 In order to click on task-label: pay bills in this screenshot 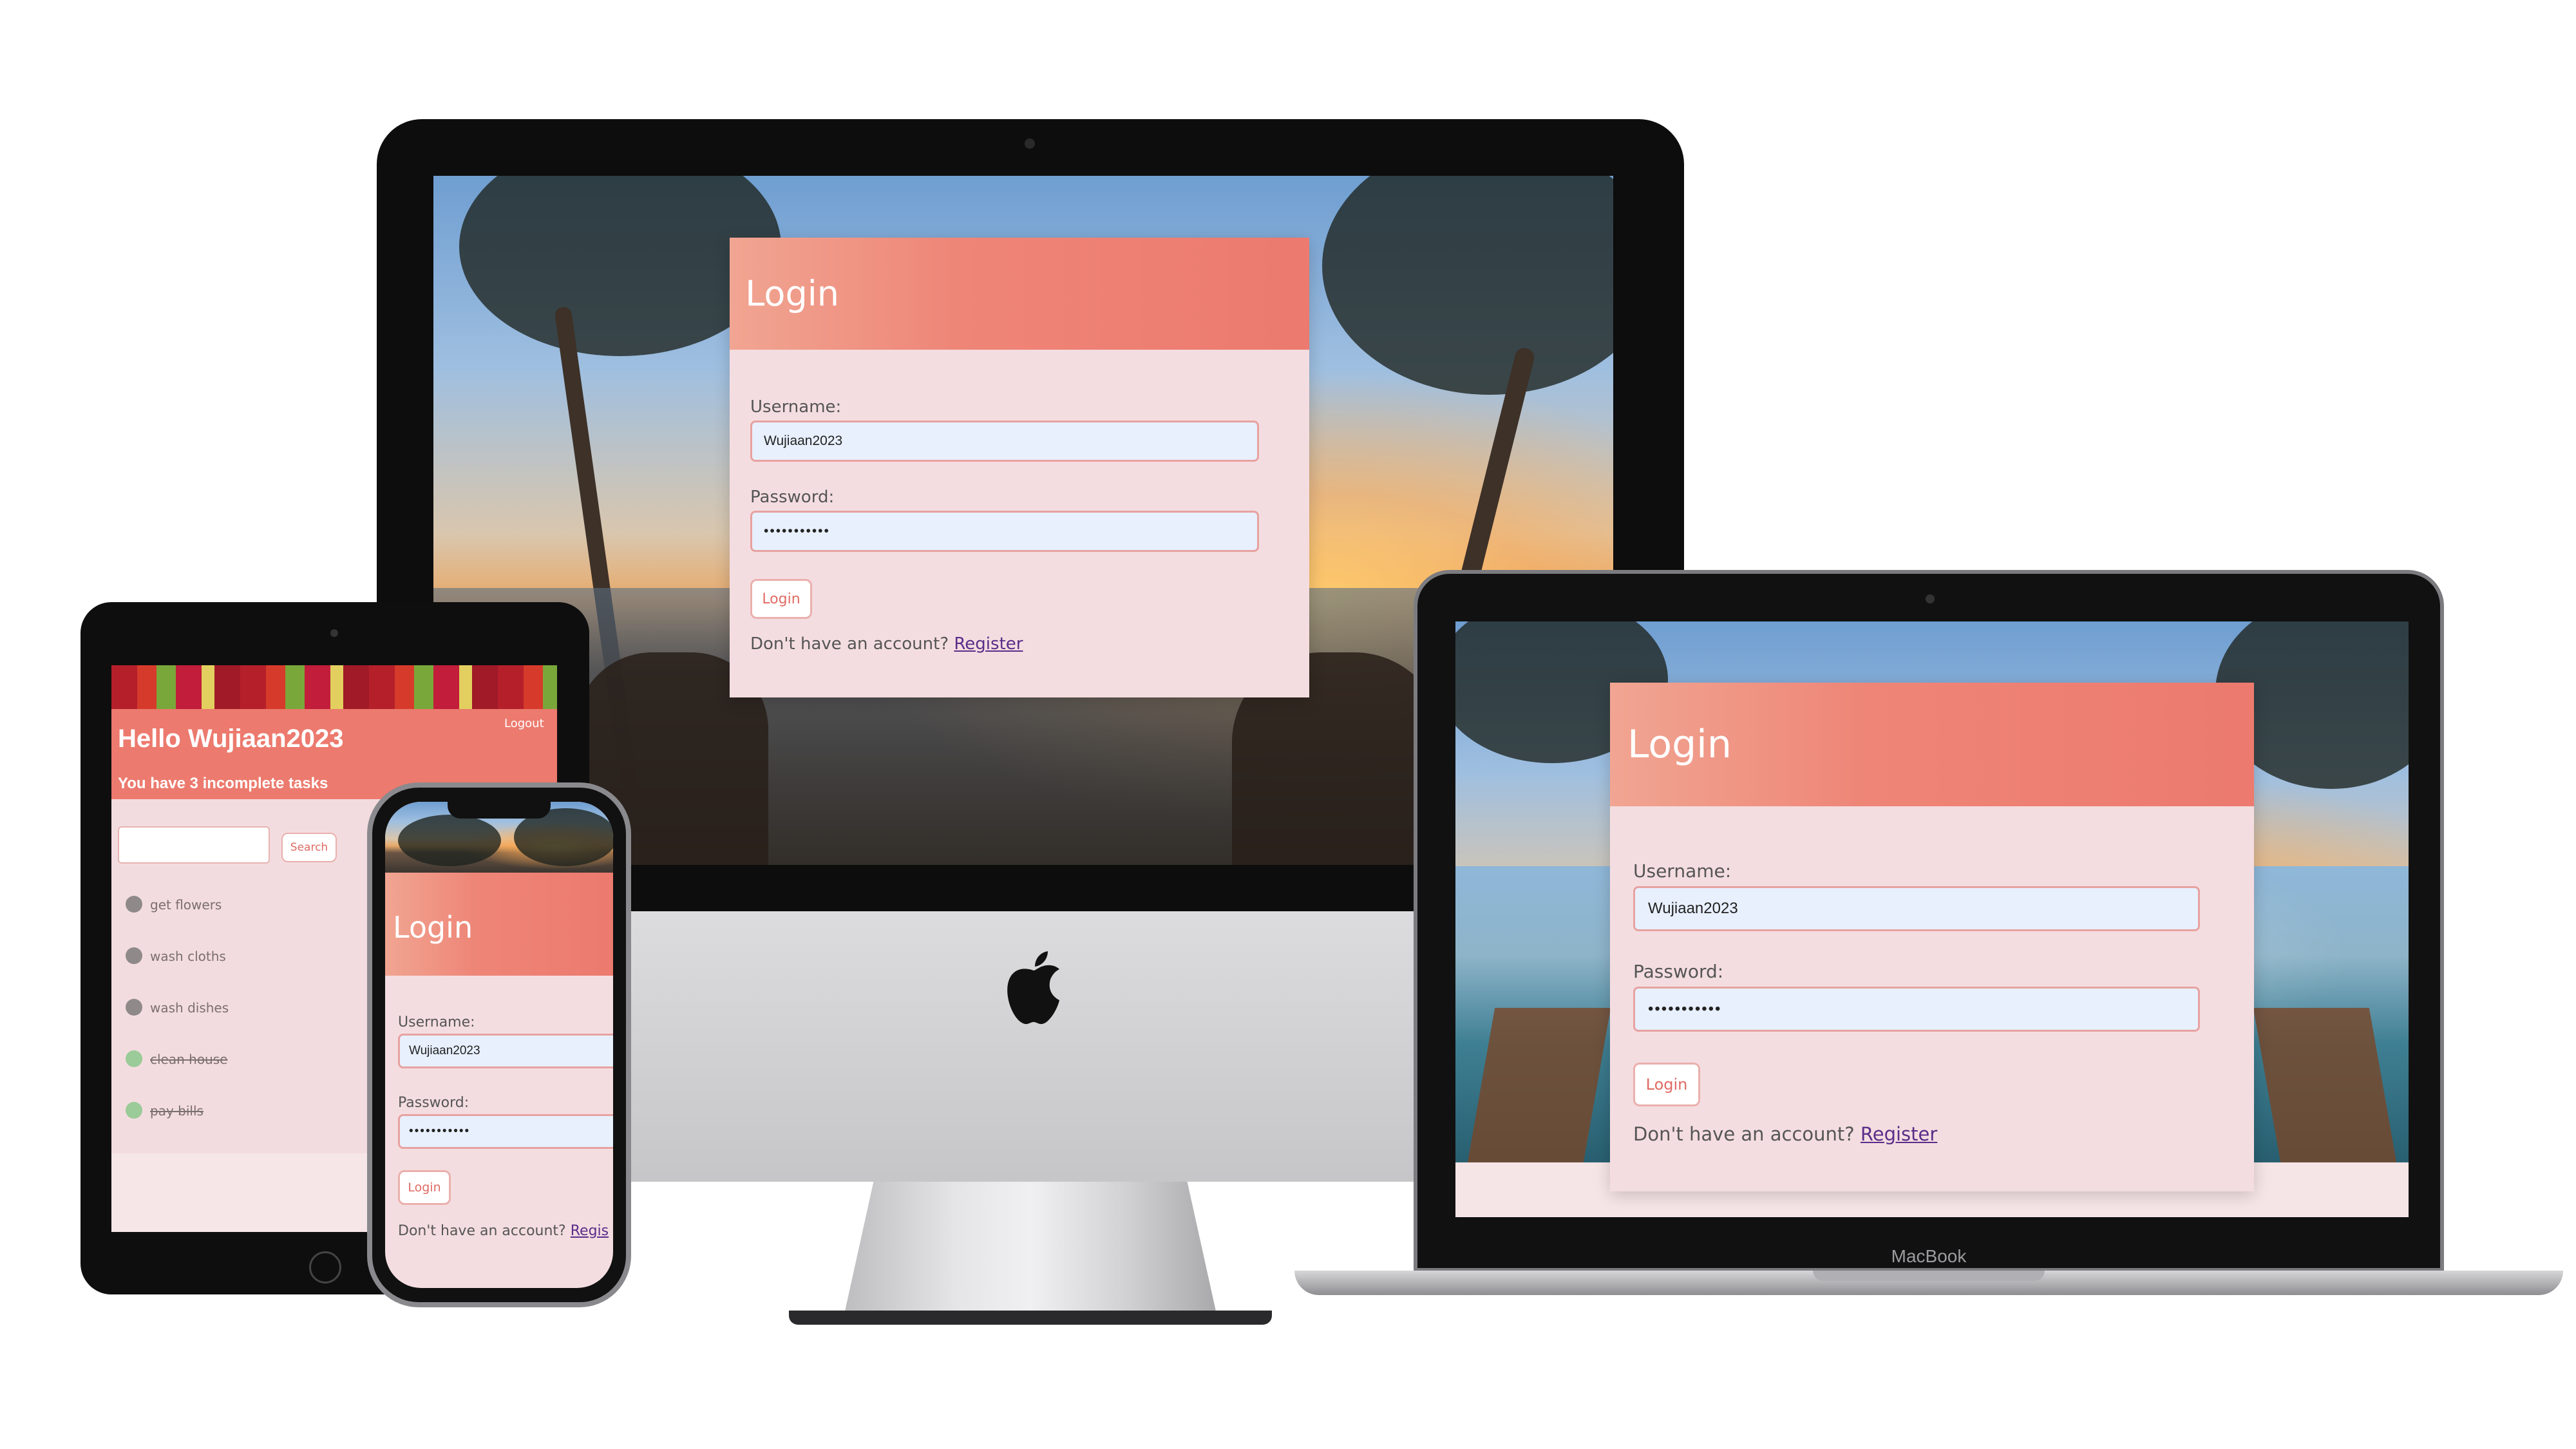, I will do `click(177, 1111)`.